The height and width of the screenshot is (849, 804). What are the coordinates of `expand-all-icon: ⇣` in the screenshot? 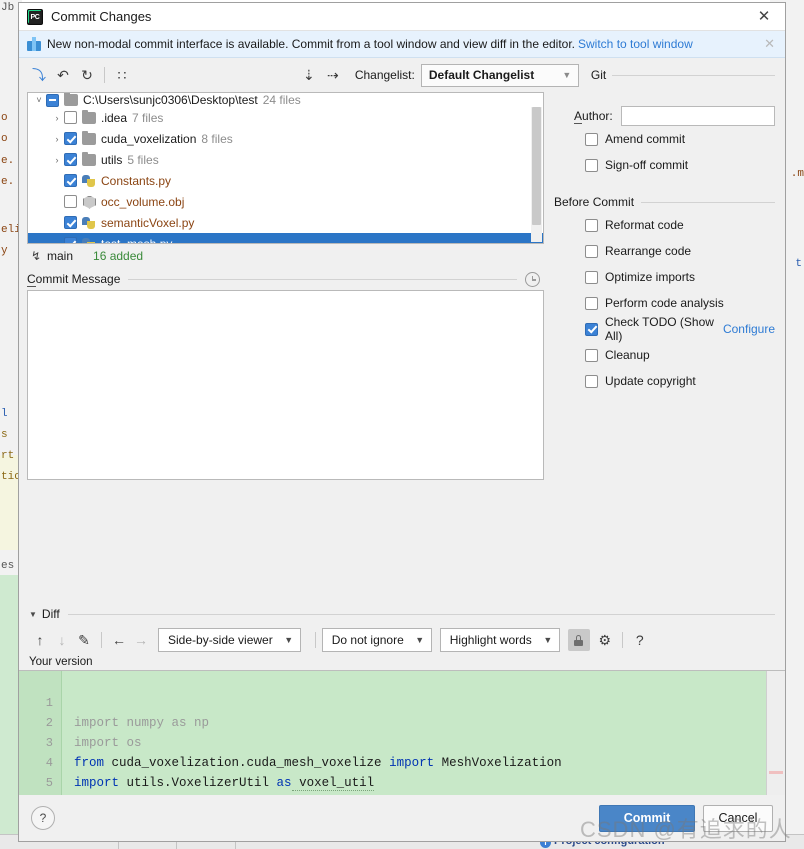 It's located at (309, 75).